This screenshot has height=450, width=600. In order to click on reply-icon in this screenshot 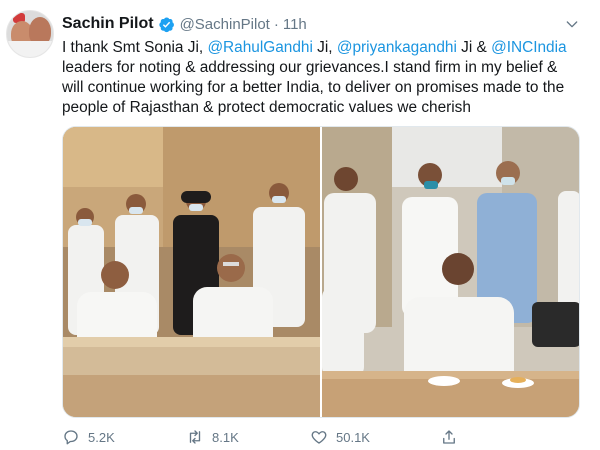, I will do `click(71, 437)`.